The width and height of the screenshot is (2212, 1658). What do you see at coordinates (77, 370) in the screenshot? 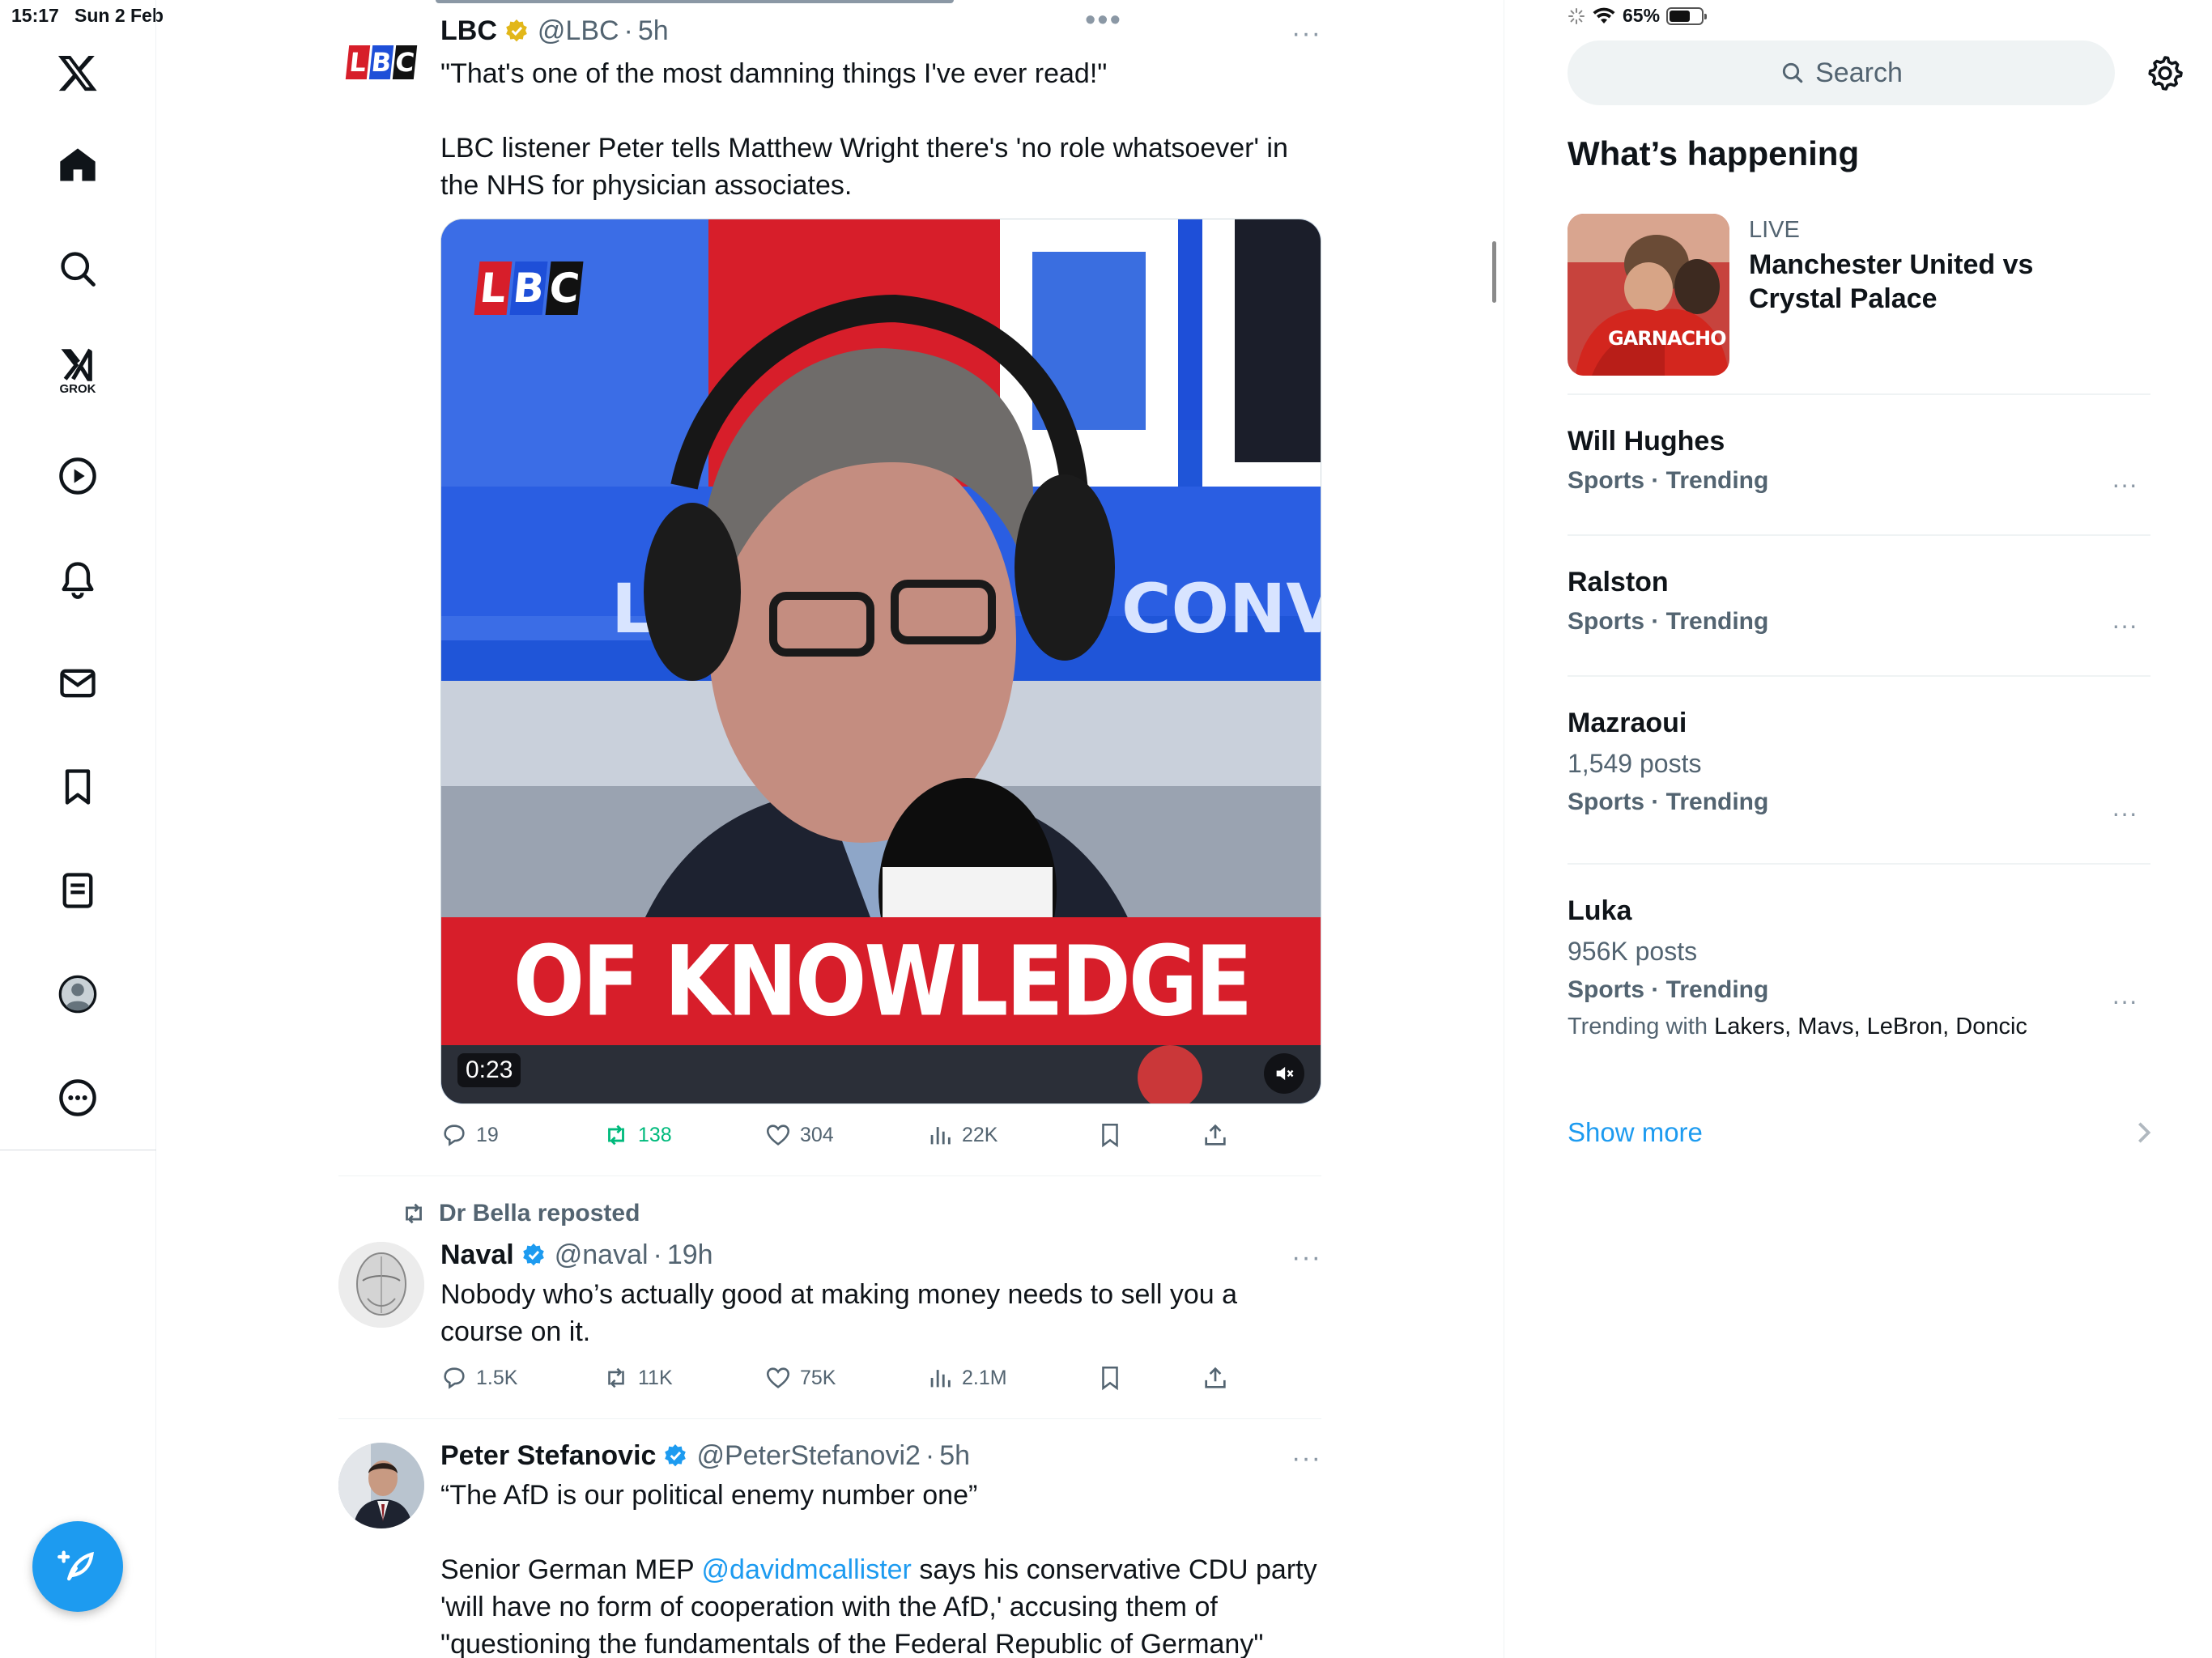
I see `grok-icon: GROK` at bounding box center [77, 370].